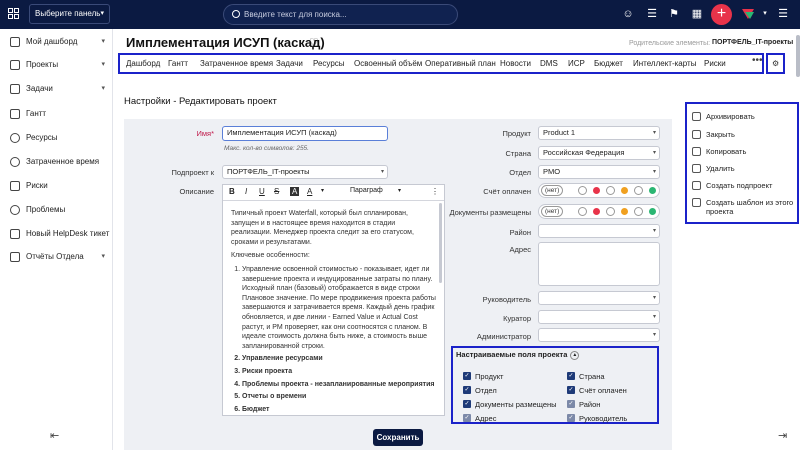 This screenshot has height=450, width=800. Describe the element at coordinates (715, 63) in the screenshot. I see `tab-risks: Риски` at that location.